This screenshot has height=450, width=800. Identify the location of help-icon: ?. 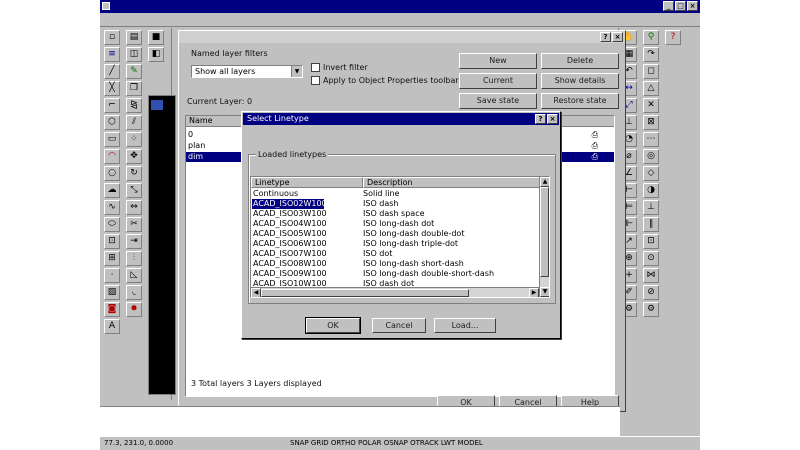
(673, 37).